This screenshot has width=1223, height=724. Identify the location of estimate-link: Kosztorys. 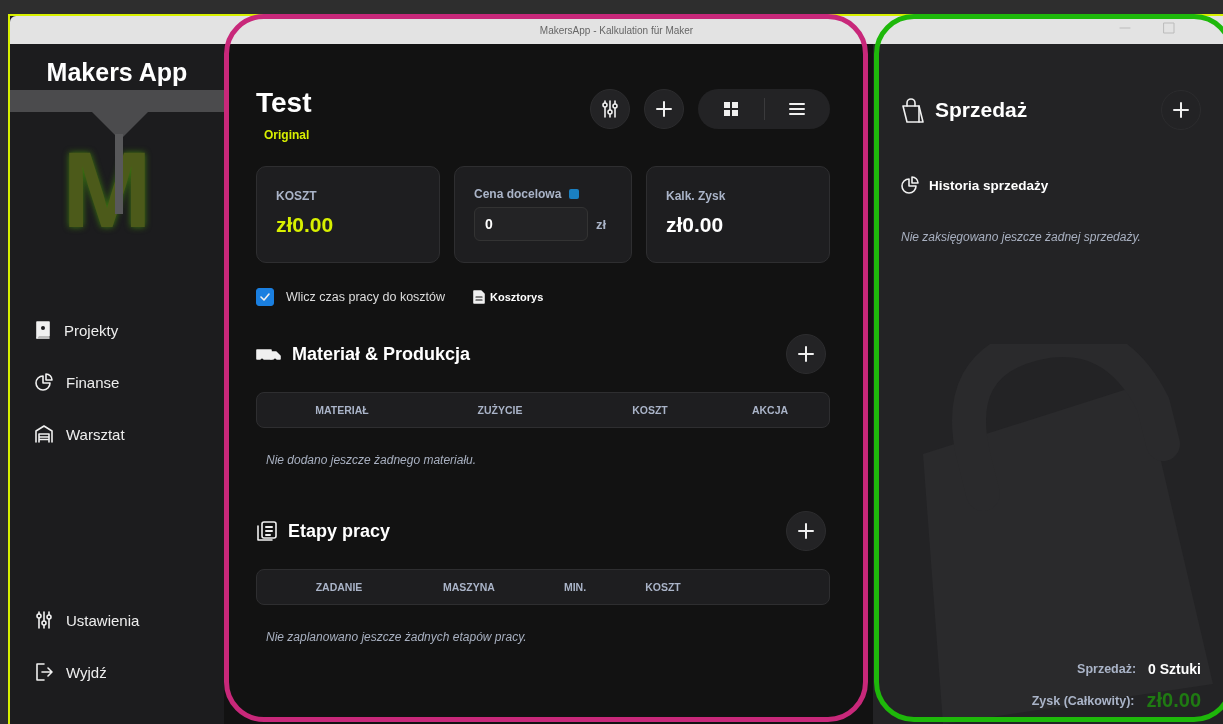
(508, 297).